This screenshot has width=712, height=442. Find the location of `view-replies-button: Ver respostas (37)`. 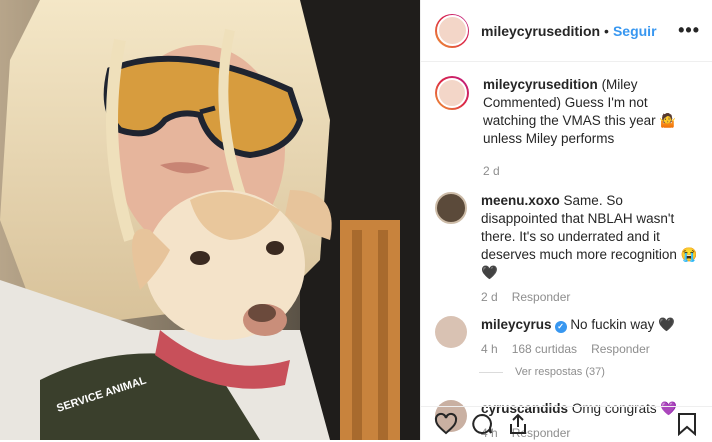

view-replies-button: Ver respostas (37) is located at coordinates (588, 372).